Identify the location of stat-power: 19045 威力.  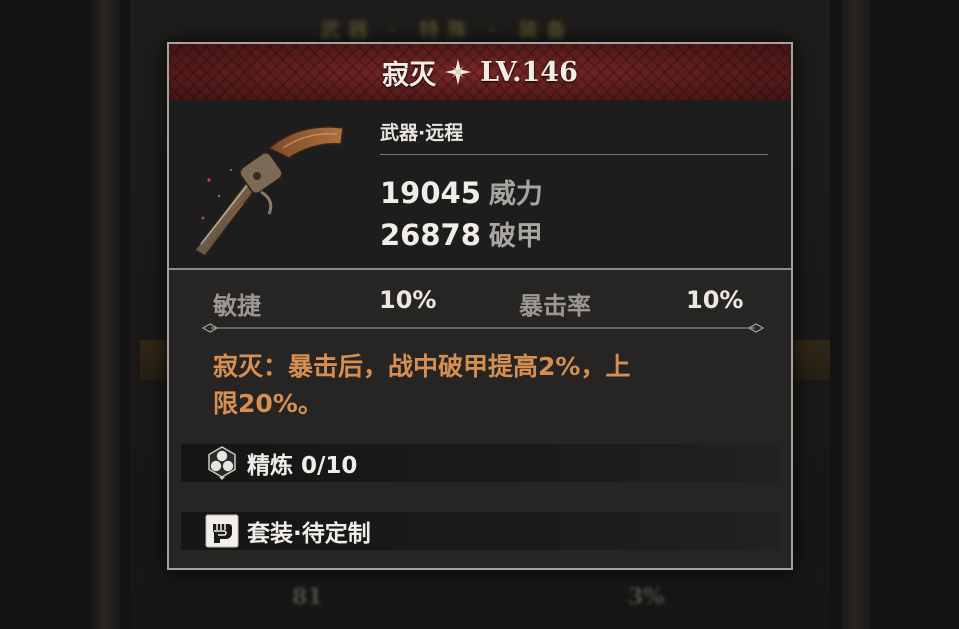
(461, 191).